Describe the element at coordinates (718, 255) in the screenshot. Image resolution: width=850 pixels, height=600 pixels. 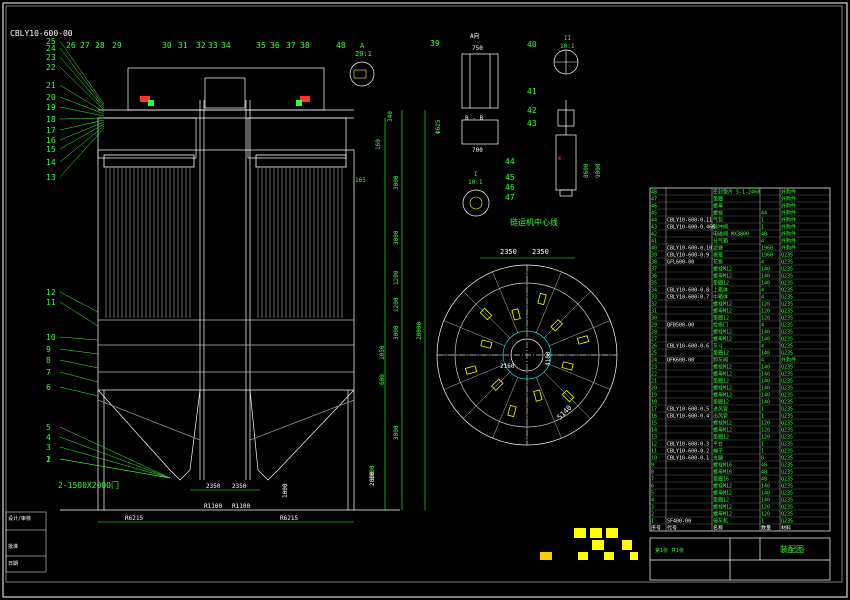
I see `bom-cell: 袋笼` at that location.